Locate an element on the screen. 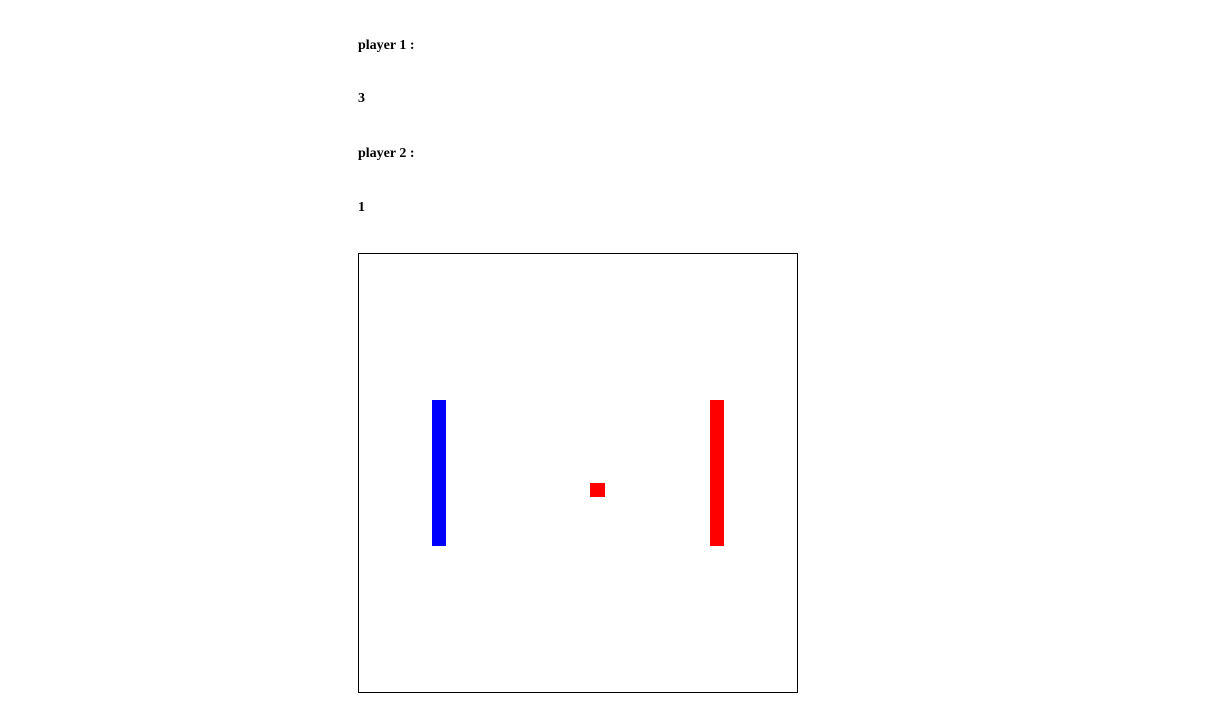  player1-label: player 1 : is located at coordinates (386, 45).